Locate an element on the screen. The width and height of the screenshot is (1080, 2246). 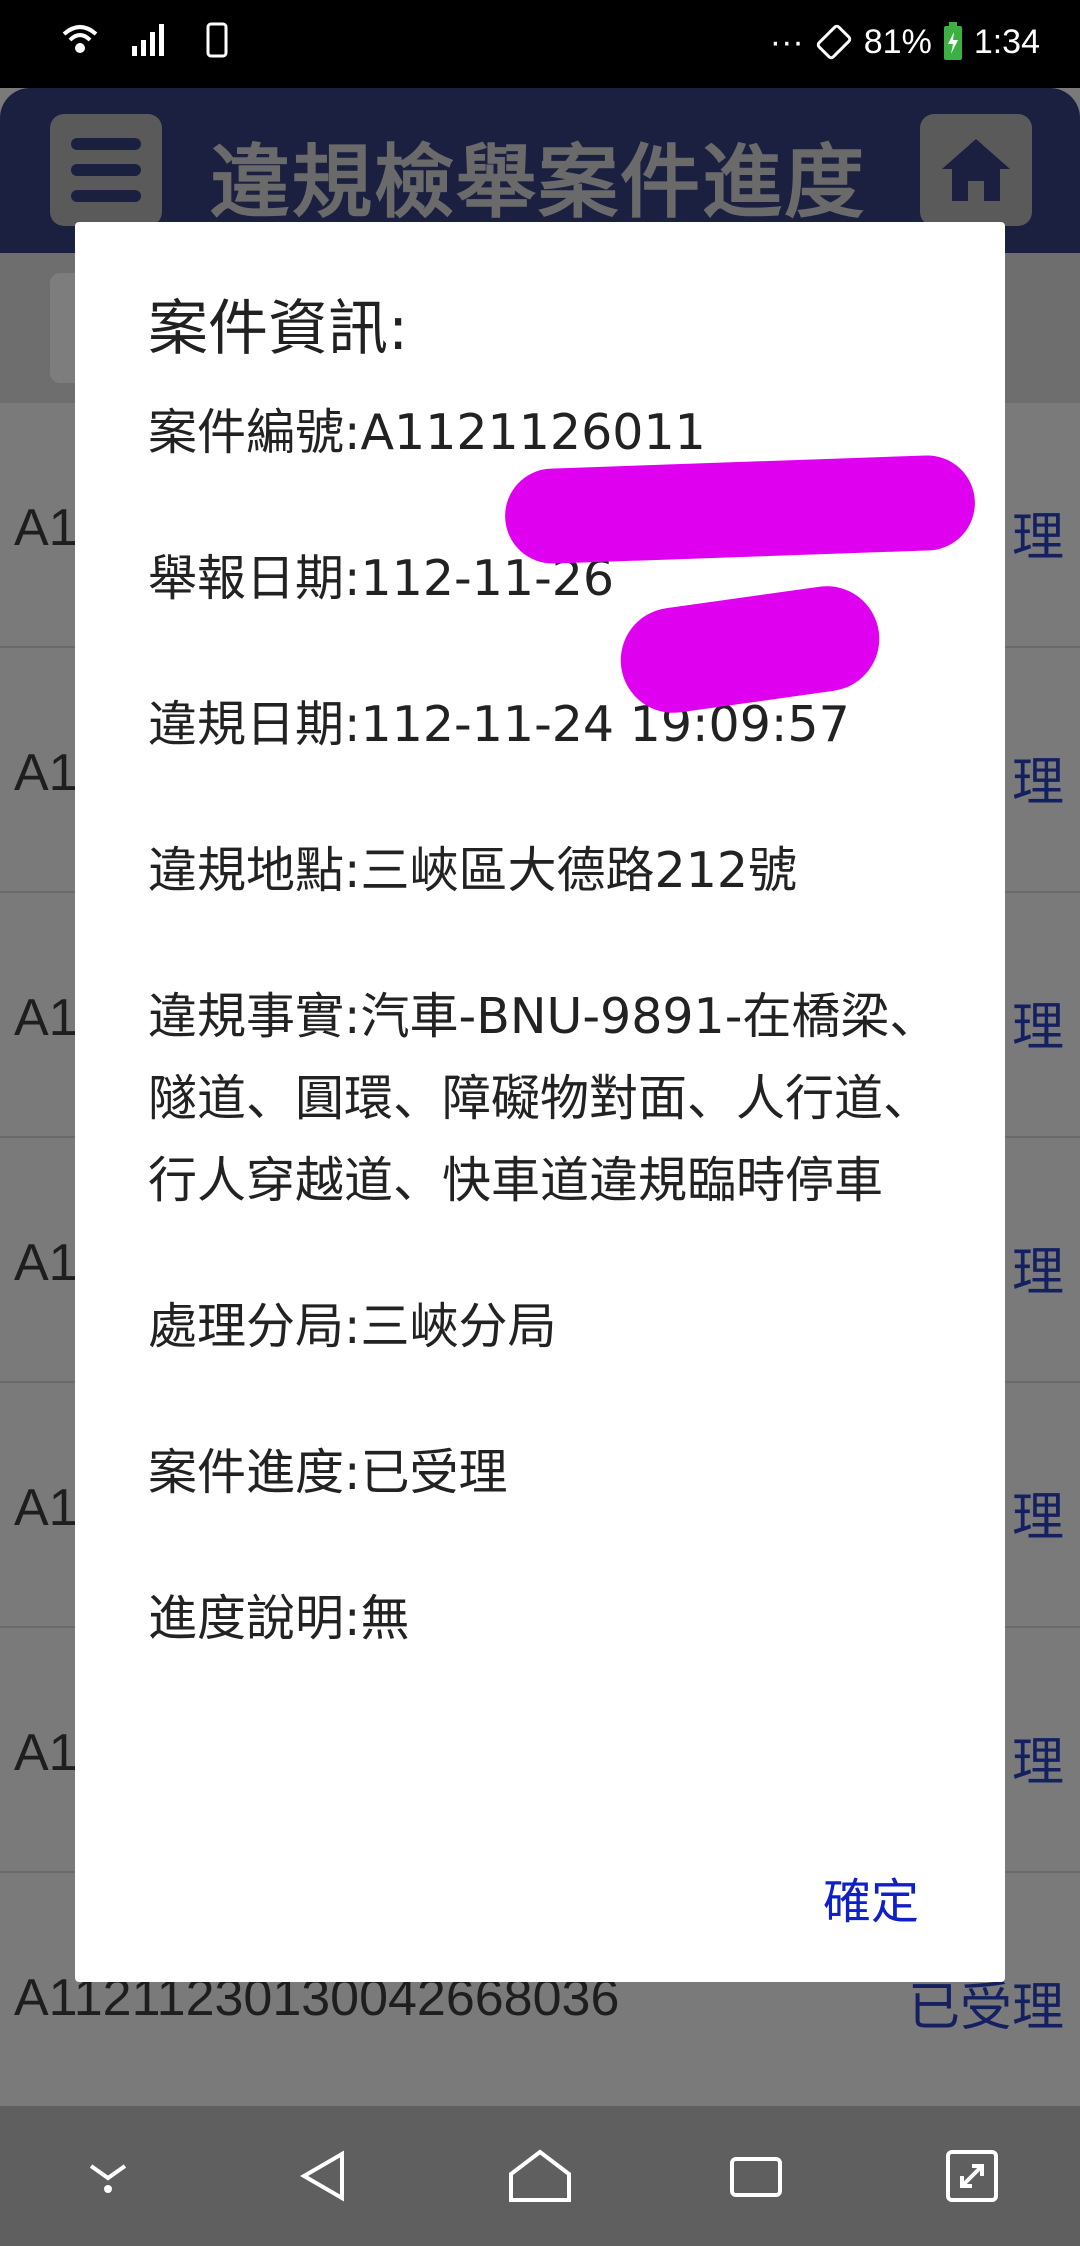
field-label: 案件編號: is located at coordinates (254, 432).